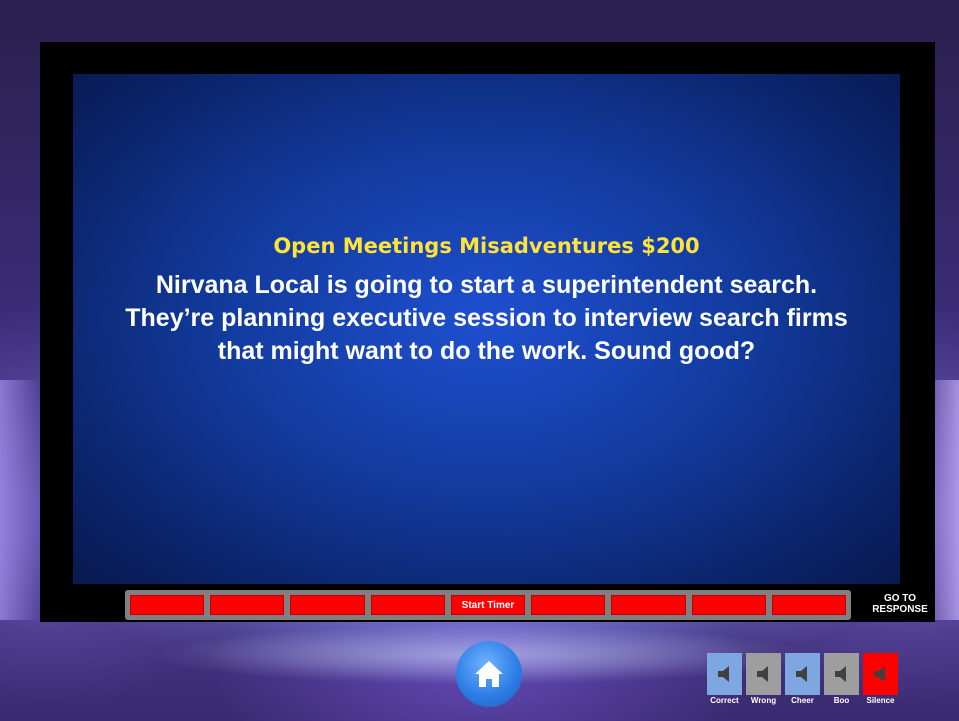 The height and width of the screenshot is (721, 959). What do you see at coordinates (880, 700) in the screenshot?
I see `sound-silence-label: Silence` at bounding box center [880, 700].